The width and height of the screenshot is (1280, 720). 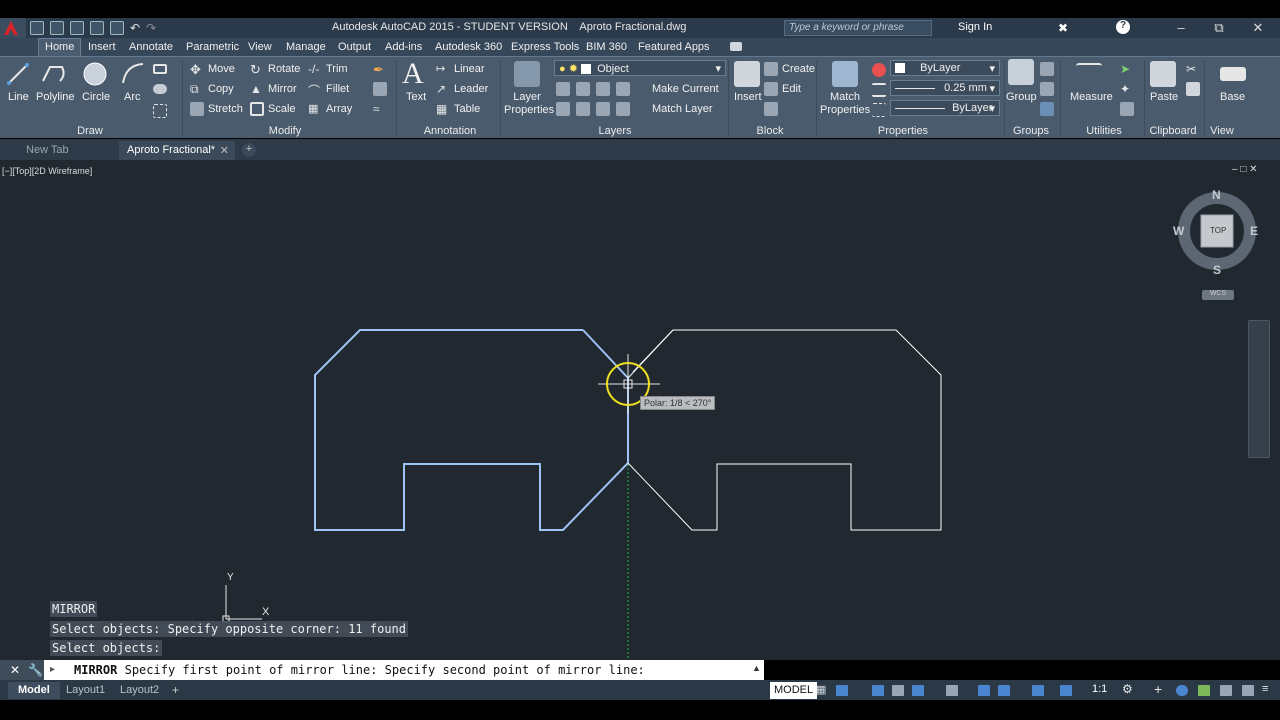 I want to click on layer-properties-button: Layer Properties, so click(x=529, y=104).